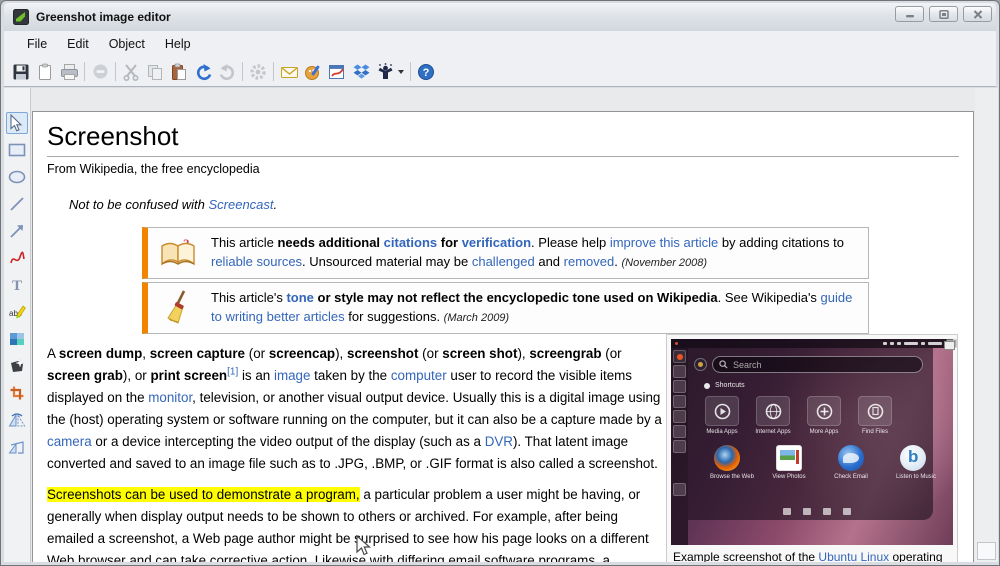 Image resolution: width=1000 pixels, height=566 pixels. I want to click on copy-to-clipboard-icon, so click(45, 72).